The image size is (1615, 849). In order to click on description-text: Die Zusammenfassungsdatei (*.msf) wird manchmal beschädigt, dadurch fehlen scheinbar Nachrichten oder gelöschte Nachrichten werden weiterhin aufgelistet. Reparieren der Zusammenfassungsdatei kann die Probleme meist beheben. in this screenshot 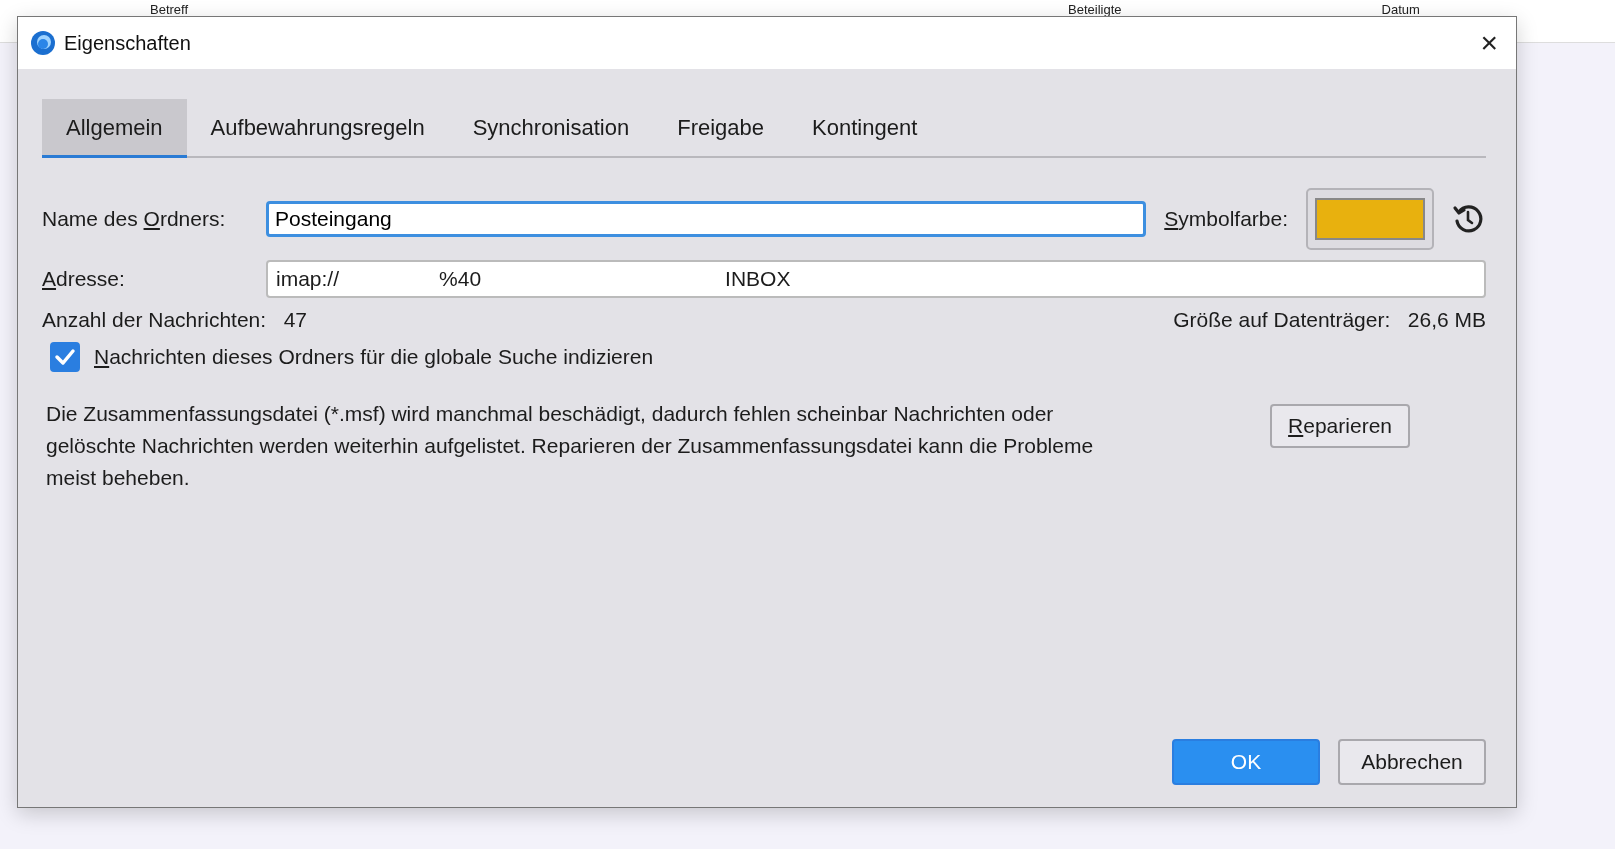, I will do `click(570, 446)`.